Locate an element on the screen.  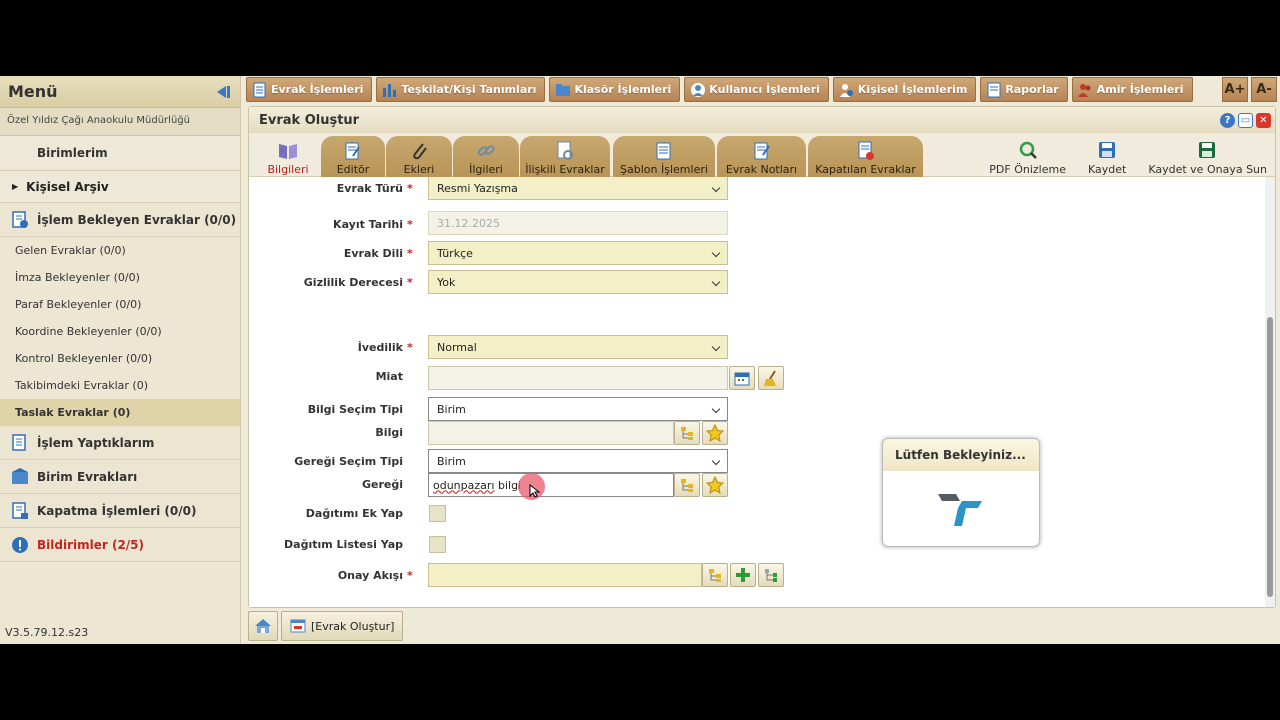
row-geregi-secim-tipi: Gereği Seçim Tipi is located at coordinates (334, 461).